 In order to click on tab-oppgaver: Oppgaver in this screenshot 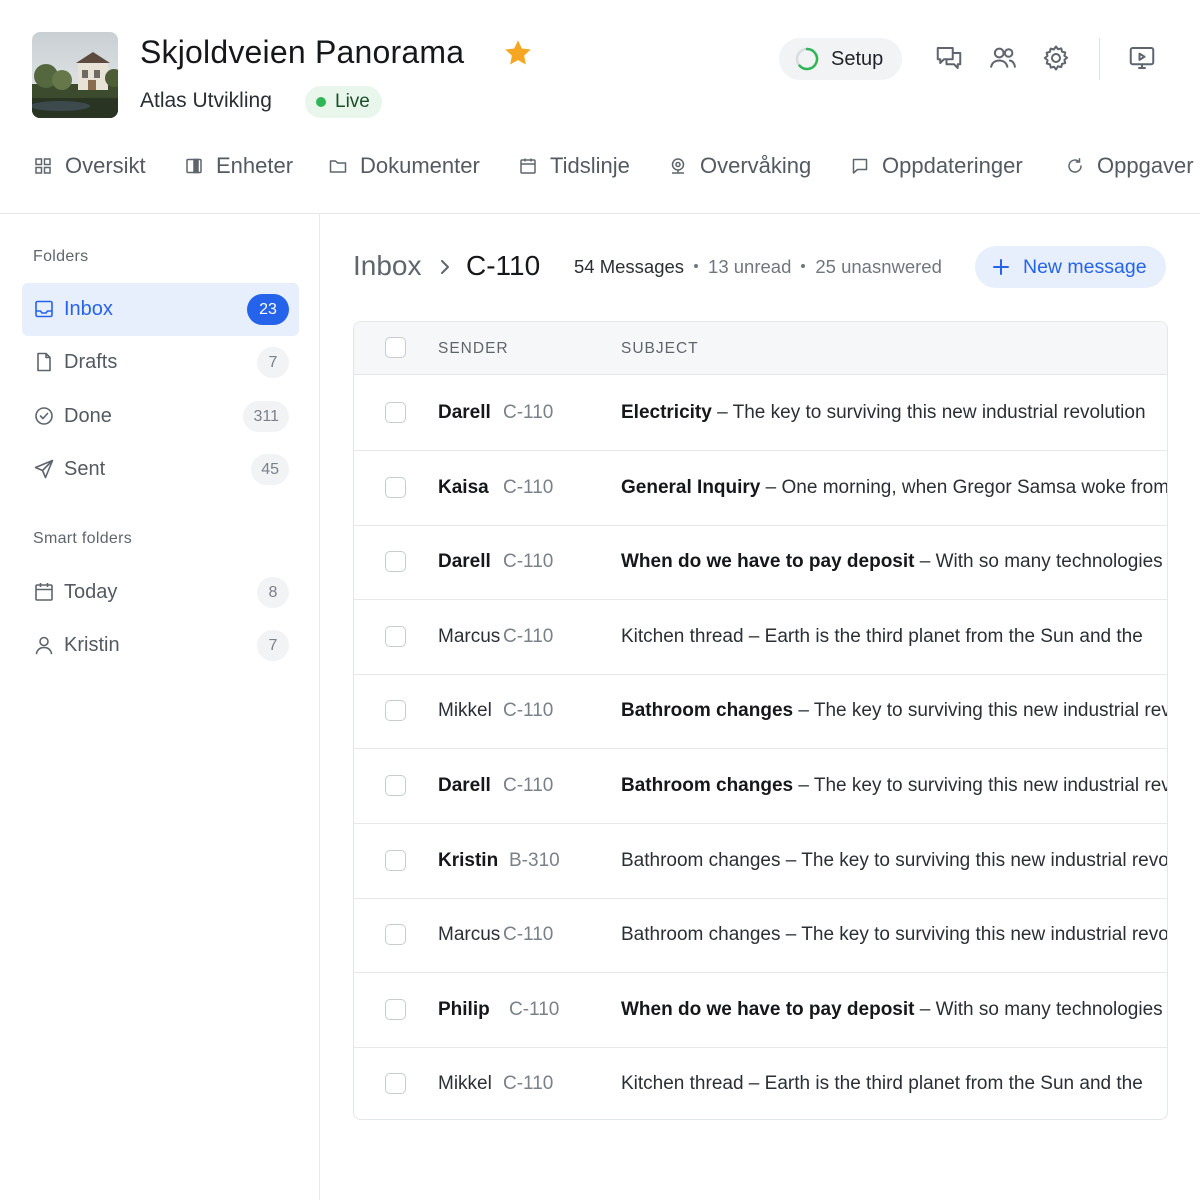, I will do `click(1130, 166)`.